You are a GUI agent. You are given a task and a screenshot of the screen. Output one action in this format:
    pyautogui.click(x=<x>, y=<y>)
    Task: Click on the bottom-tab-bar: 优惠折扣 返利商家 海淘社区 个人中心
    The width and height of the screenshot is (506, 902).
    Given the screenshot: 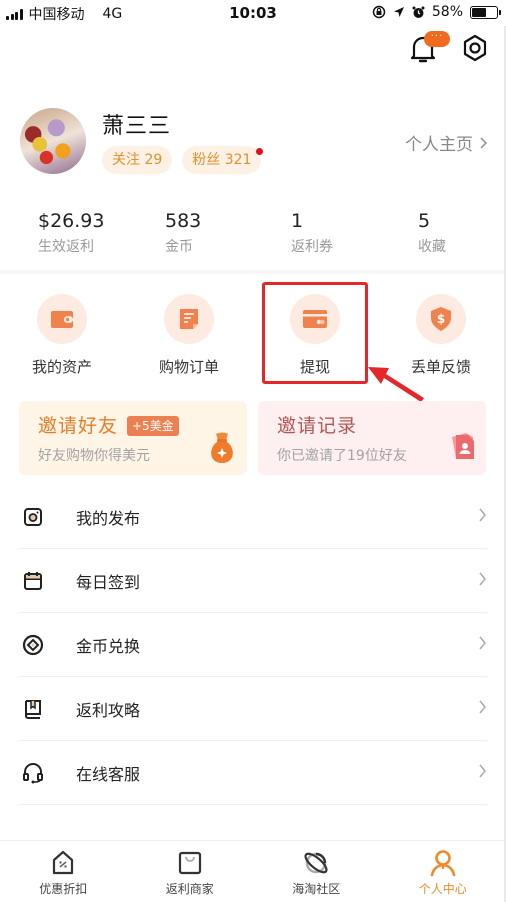 What is the action you would take?
    pyautogui.click(x=253, y=871)
    